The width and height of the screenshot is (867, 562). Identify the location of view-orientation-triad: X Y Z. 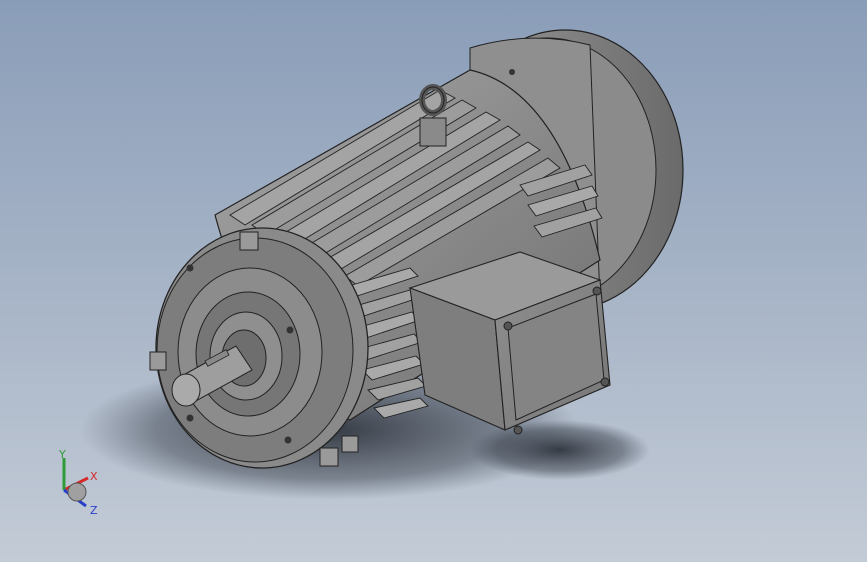
(80, 483).